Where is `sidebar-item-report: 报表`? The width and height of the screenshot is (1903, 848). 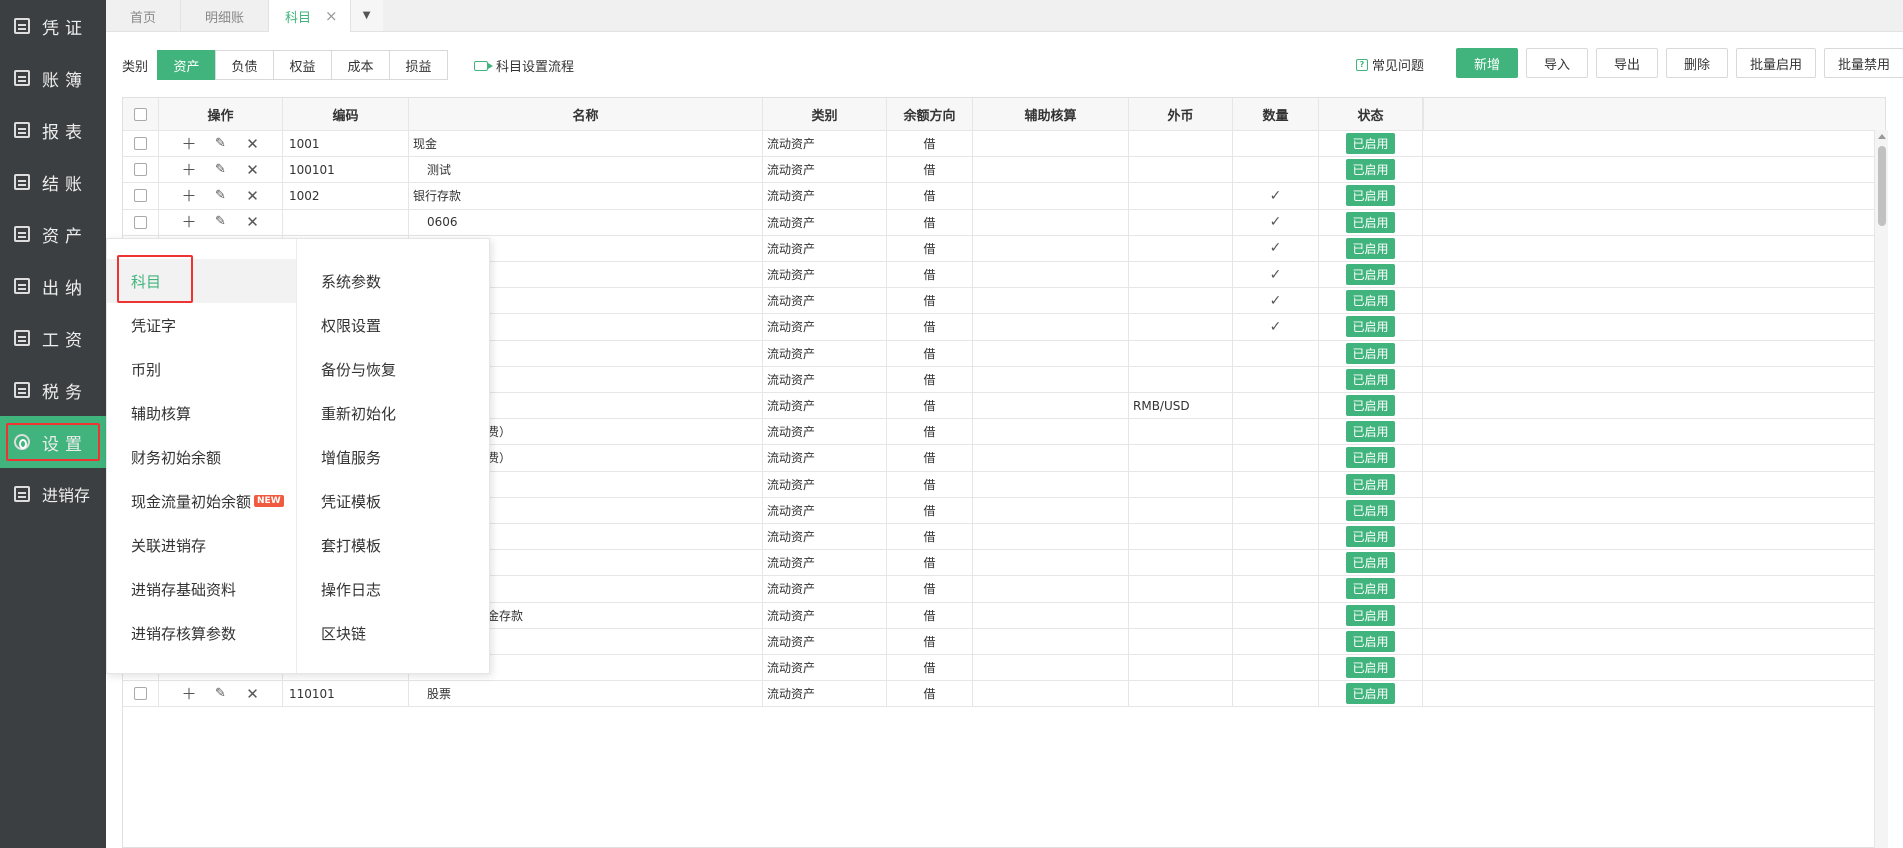
sidebar-item-report: 报表 is located at coordinates (53, 130).